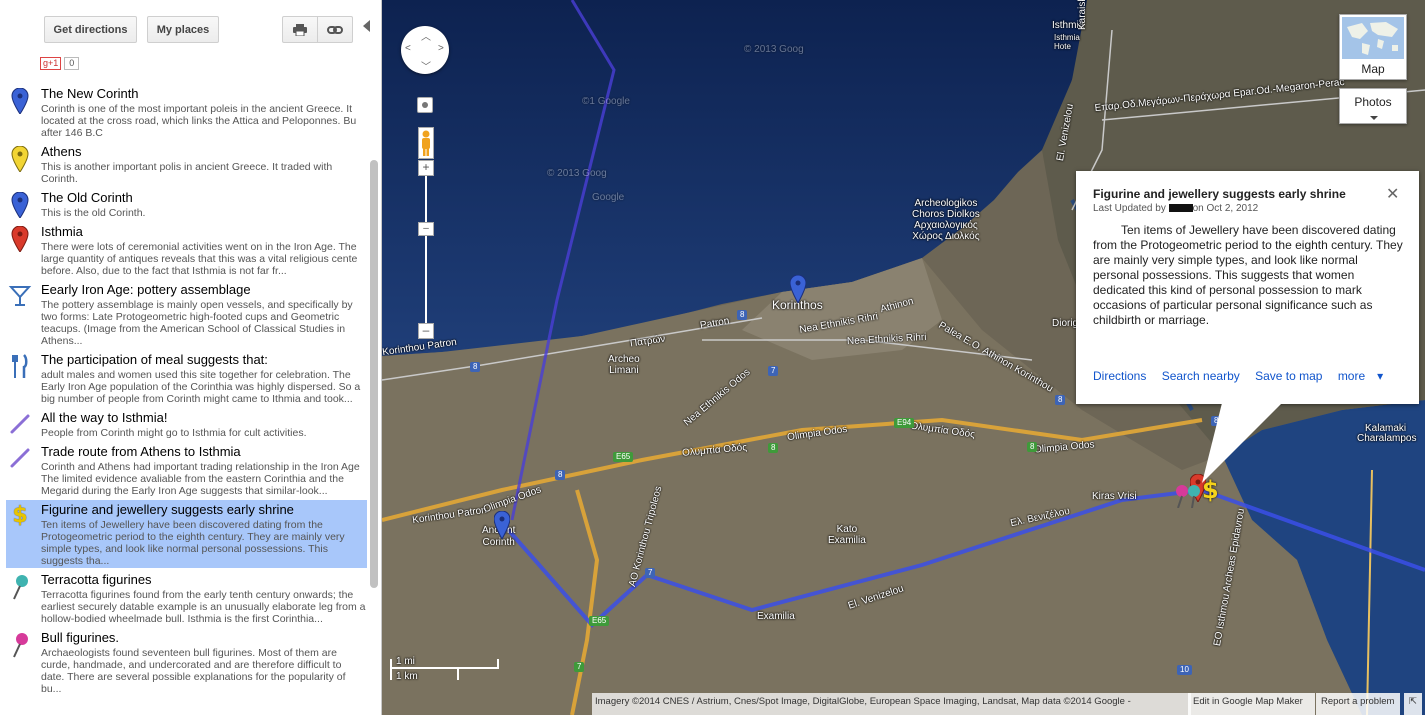  What do you see at coordinates (1373, 106) in the screenshot?
I see `photos-button: Photos` at bounding box center [1373, 106].